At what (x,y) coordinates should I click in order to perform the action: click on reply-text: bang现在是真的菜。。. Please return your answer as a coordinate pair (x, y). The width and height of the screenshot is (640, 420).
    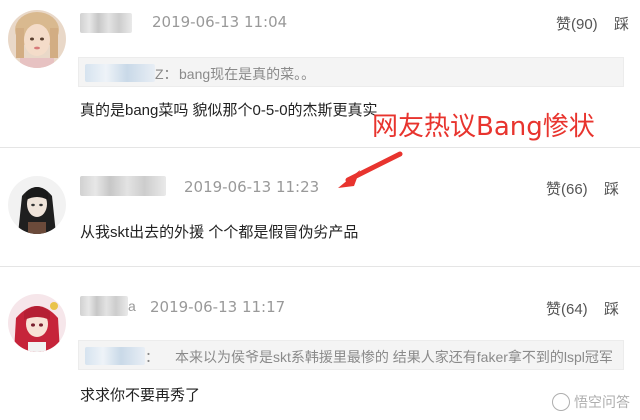
    Looking at the image, I should click on (247, 74).